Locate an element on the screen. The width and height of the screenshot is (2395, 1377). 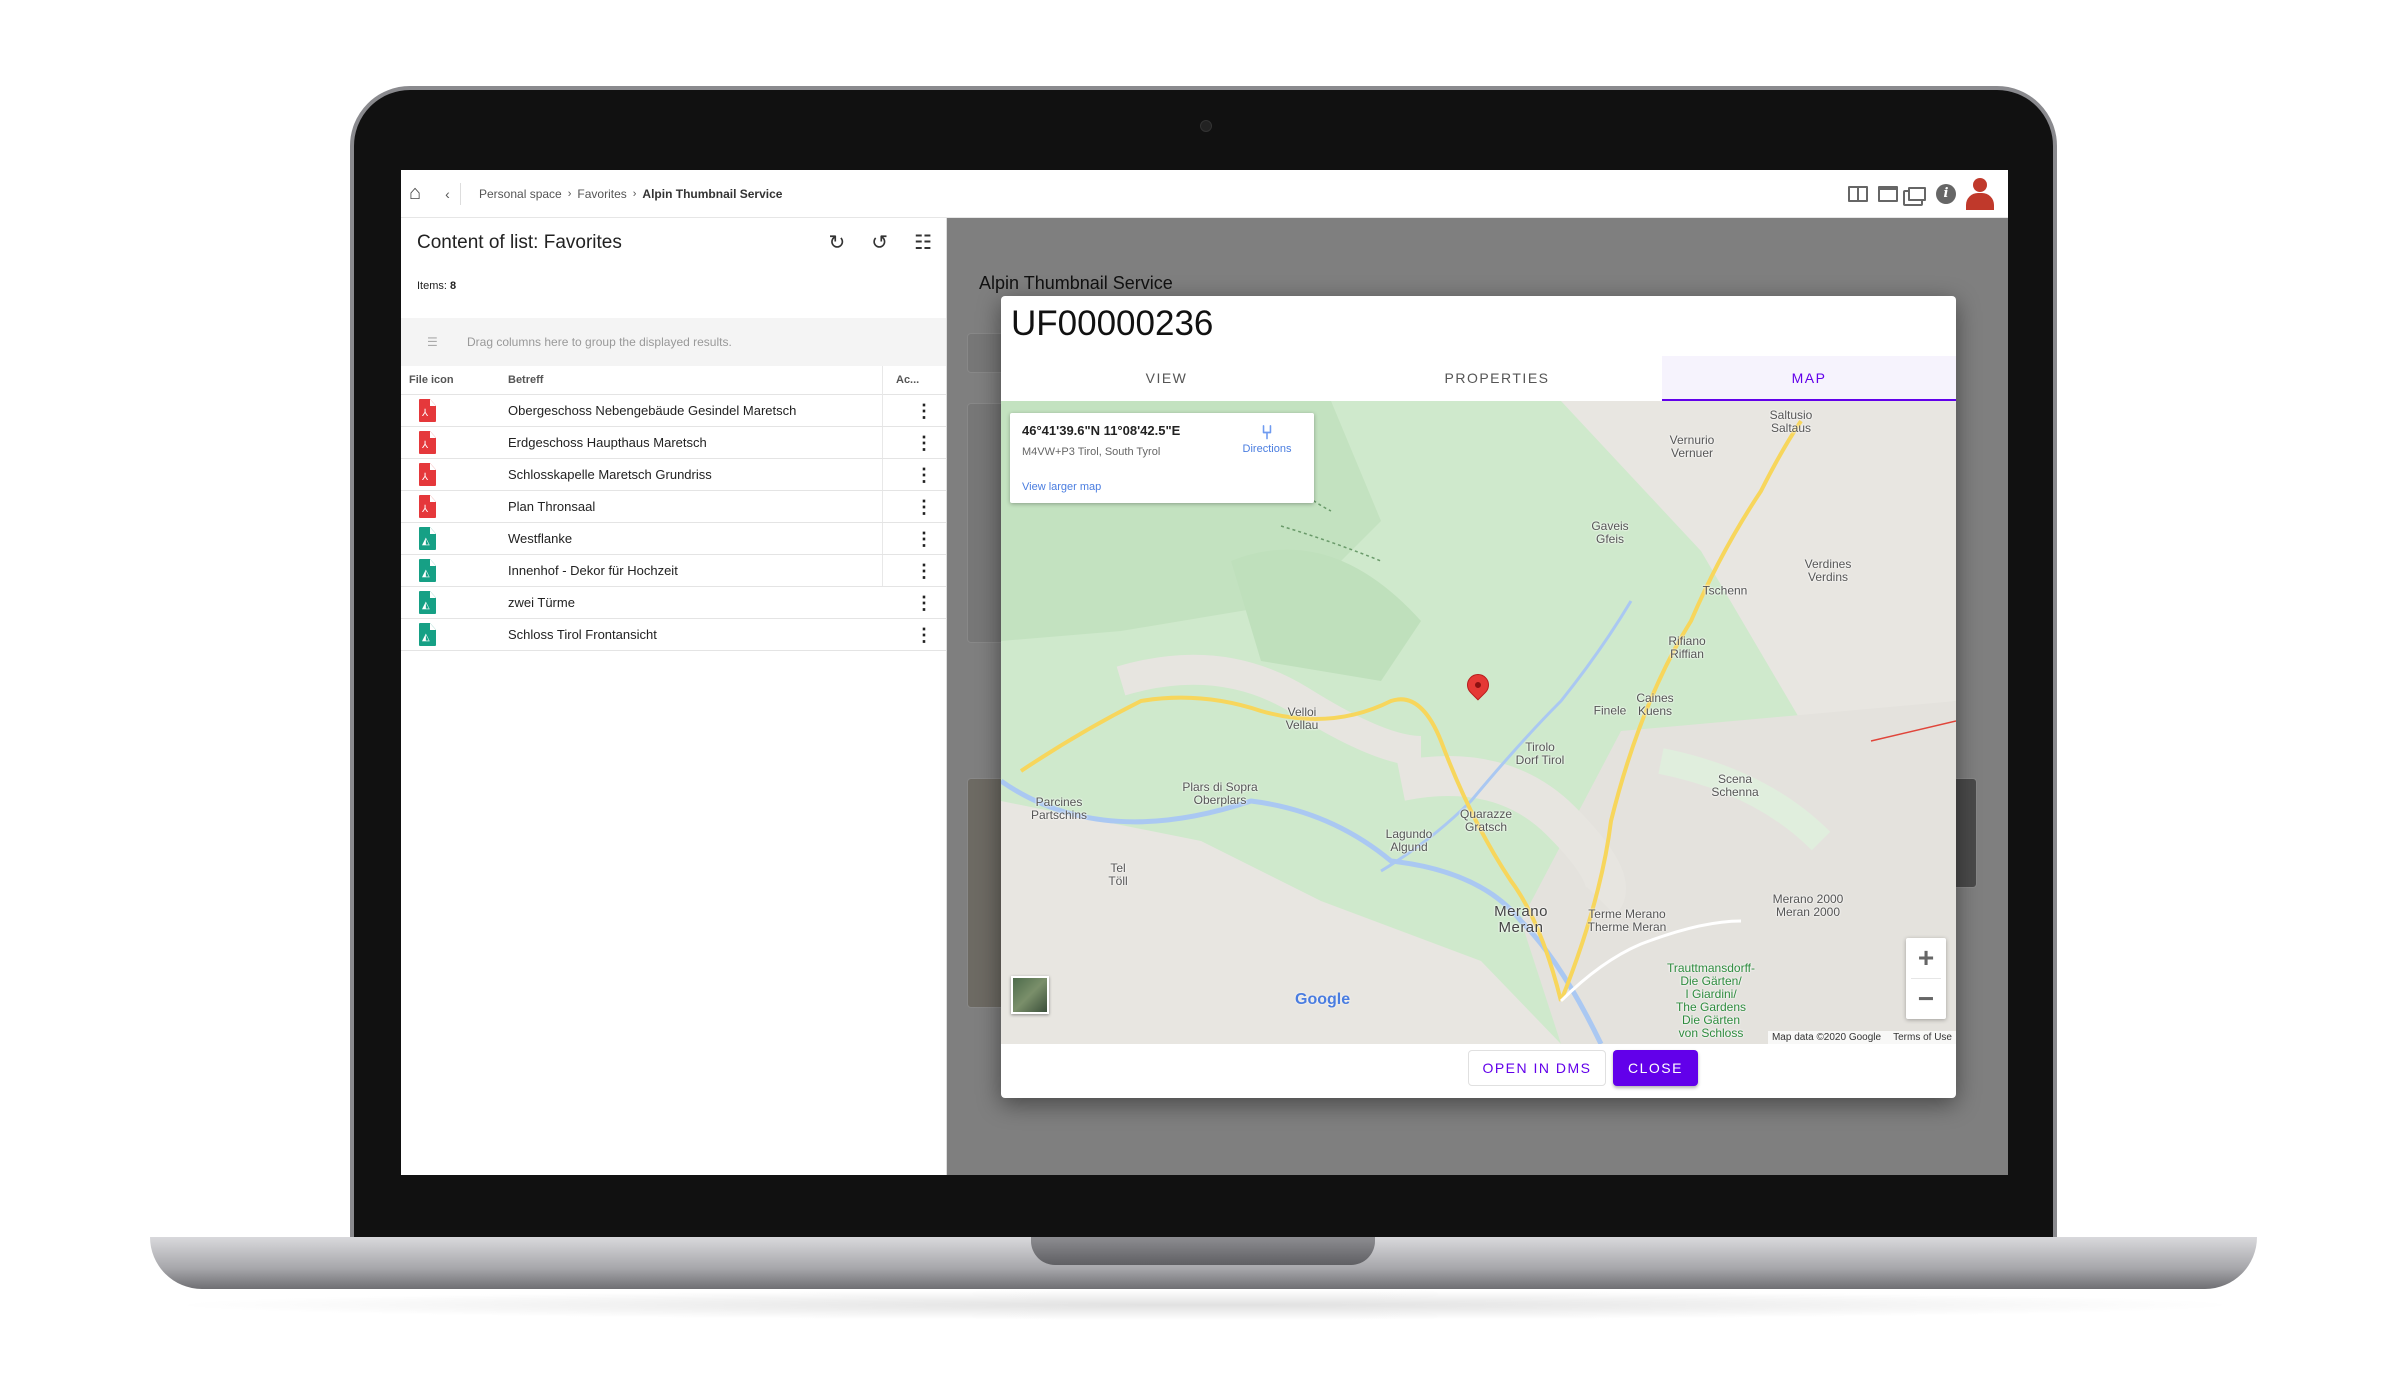
terms-link: Terms of Use is located at coordinates (1922, 1037).